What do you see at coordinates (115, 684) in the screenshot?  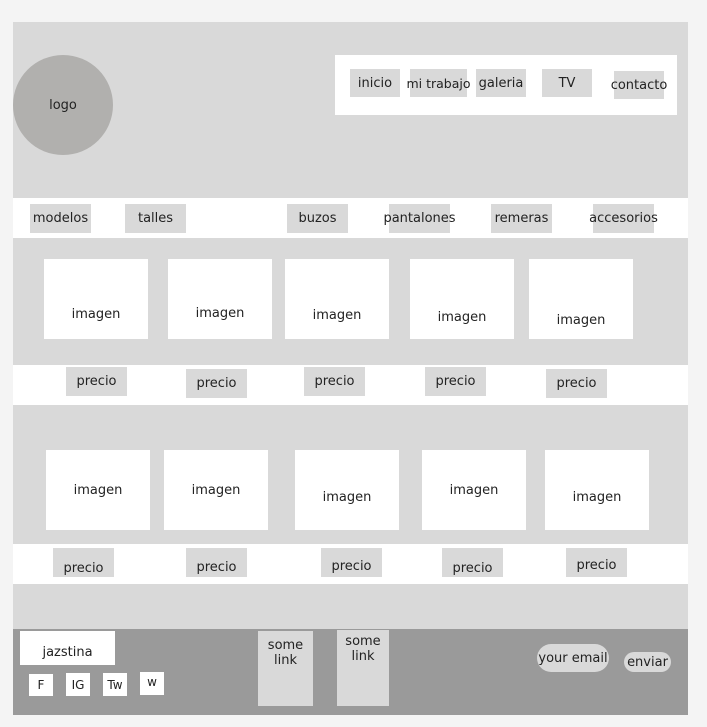 I see `twitter-icon: Tw` at bounding box center [115, 684].